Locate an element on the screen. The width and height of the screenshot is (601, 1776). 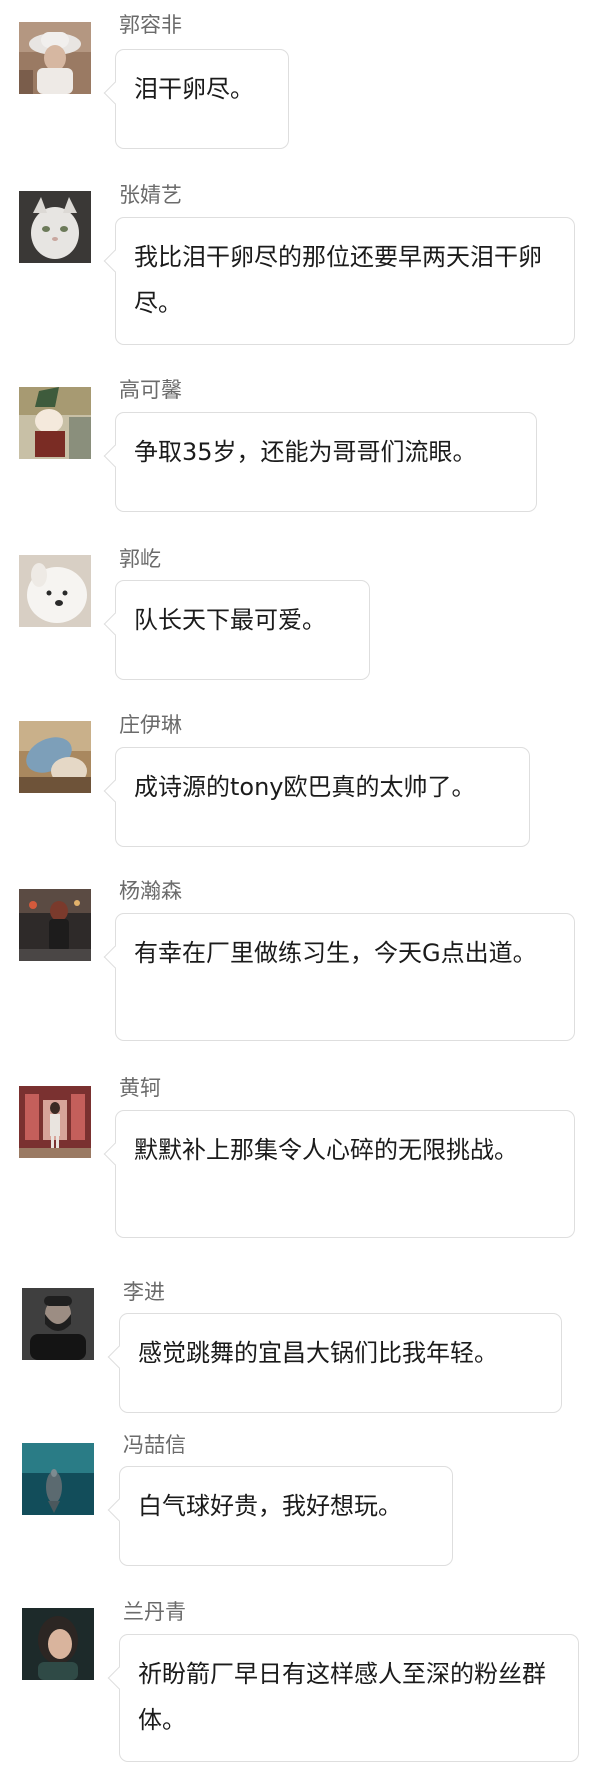
message-text: 成诗源的tony欧巴真的太帅了。 is located at coordinates (305, 787).